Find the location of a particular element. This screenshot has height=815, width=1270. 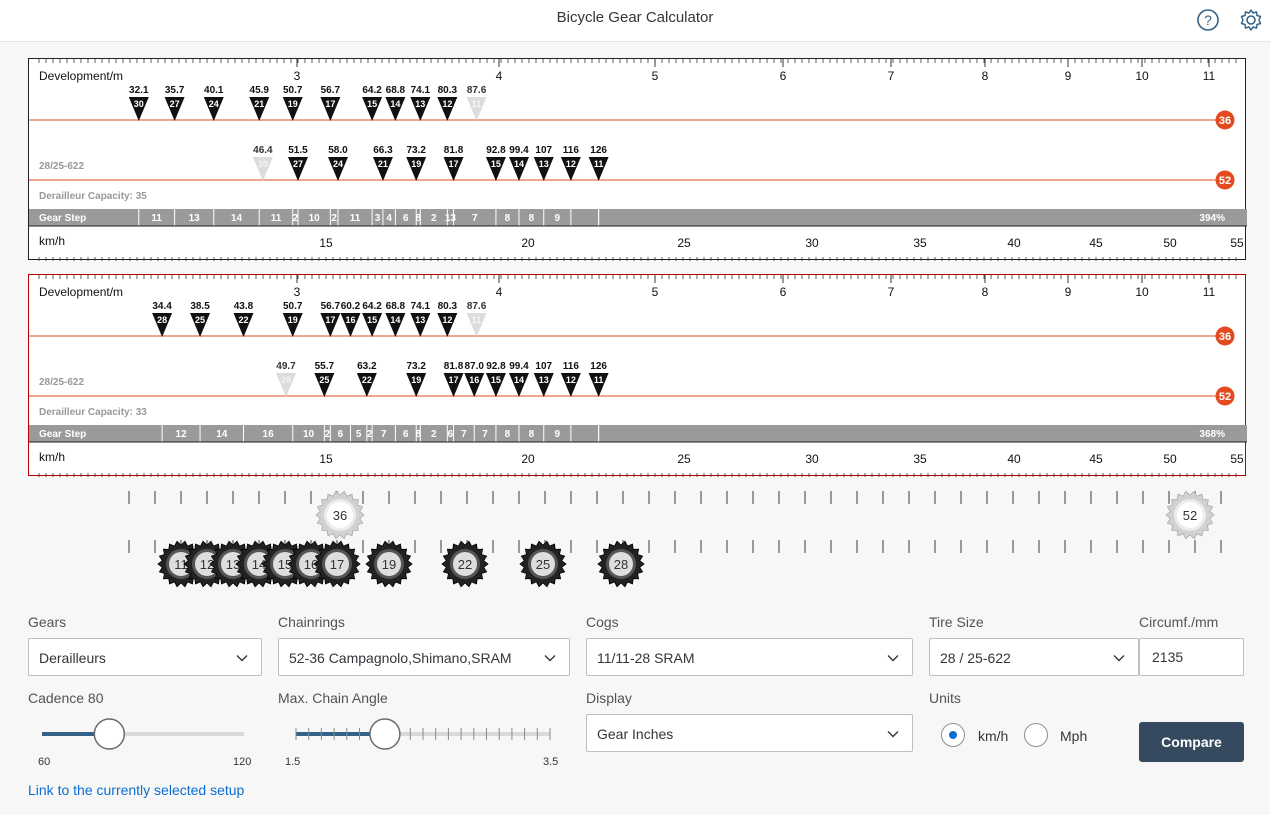

circumference-field is located at coordinates (1191, 657).